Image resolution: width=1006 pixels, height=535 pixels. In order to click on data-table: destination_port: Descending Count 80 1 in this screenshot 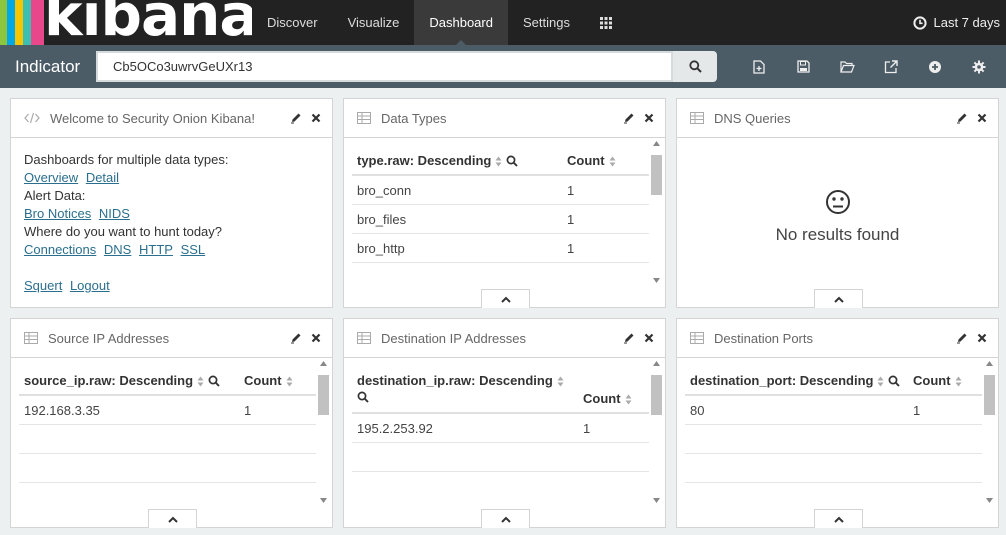, I will do `click(833, 424)`.